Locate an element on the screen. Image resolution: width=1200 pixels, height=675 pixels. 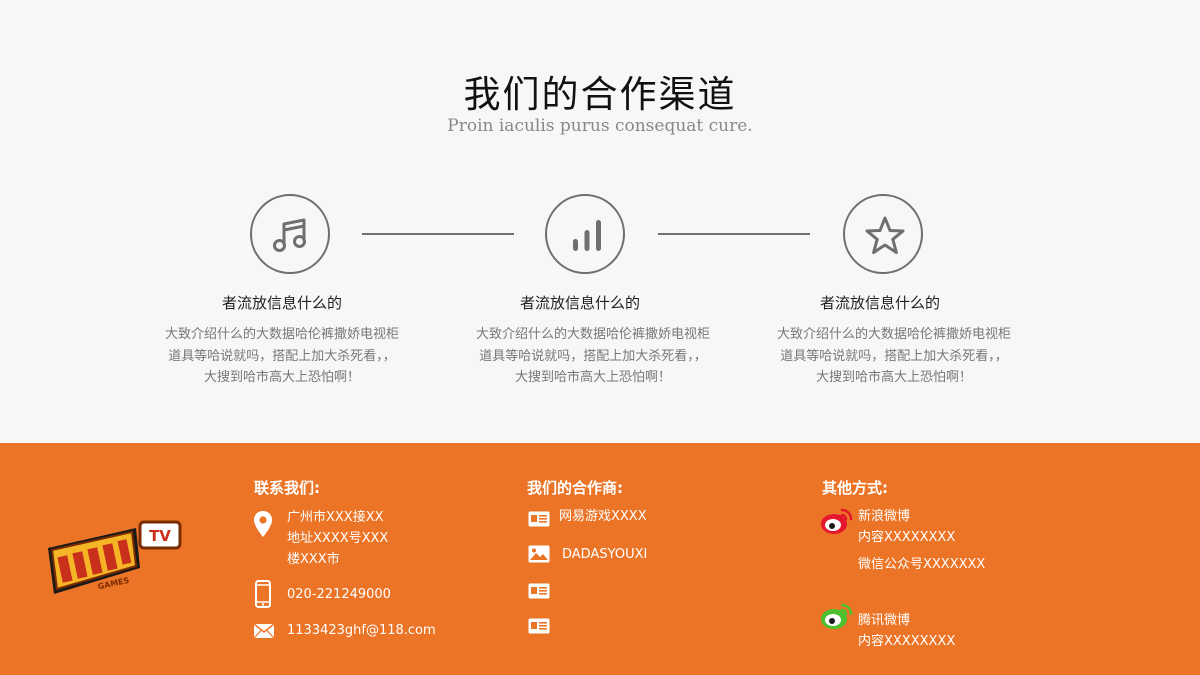
address-line: 楼XXX市 is located at coordinates (313, 559).